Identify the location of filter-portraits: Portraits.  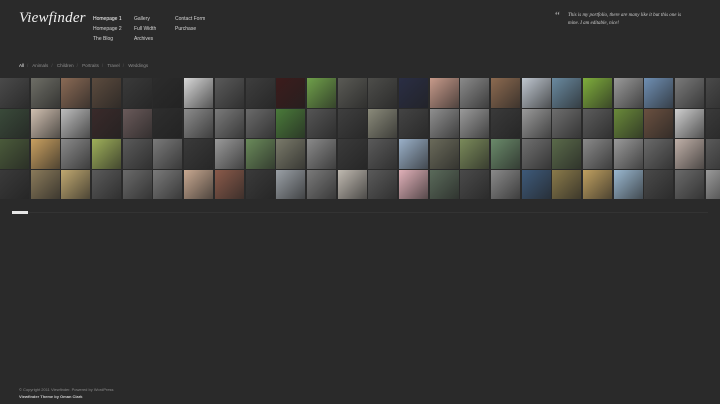
(90, 65).